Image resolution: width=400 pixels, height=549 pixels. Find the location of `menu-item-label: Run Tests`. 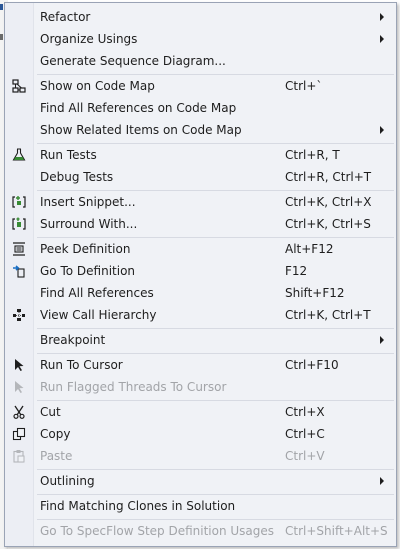

menu-item-label: Run Tests is located at coordinates (68, 155).